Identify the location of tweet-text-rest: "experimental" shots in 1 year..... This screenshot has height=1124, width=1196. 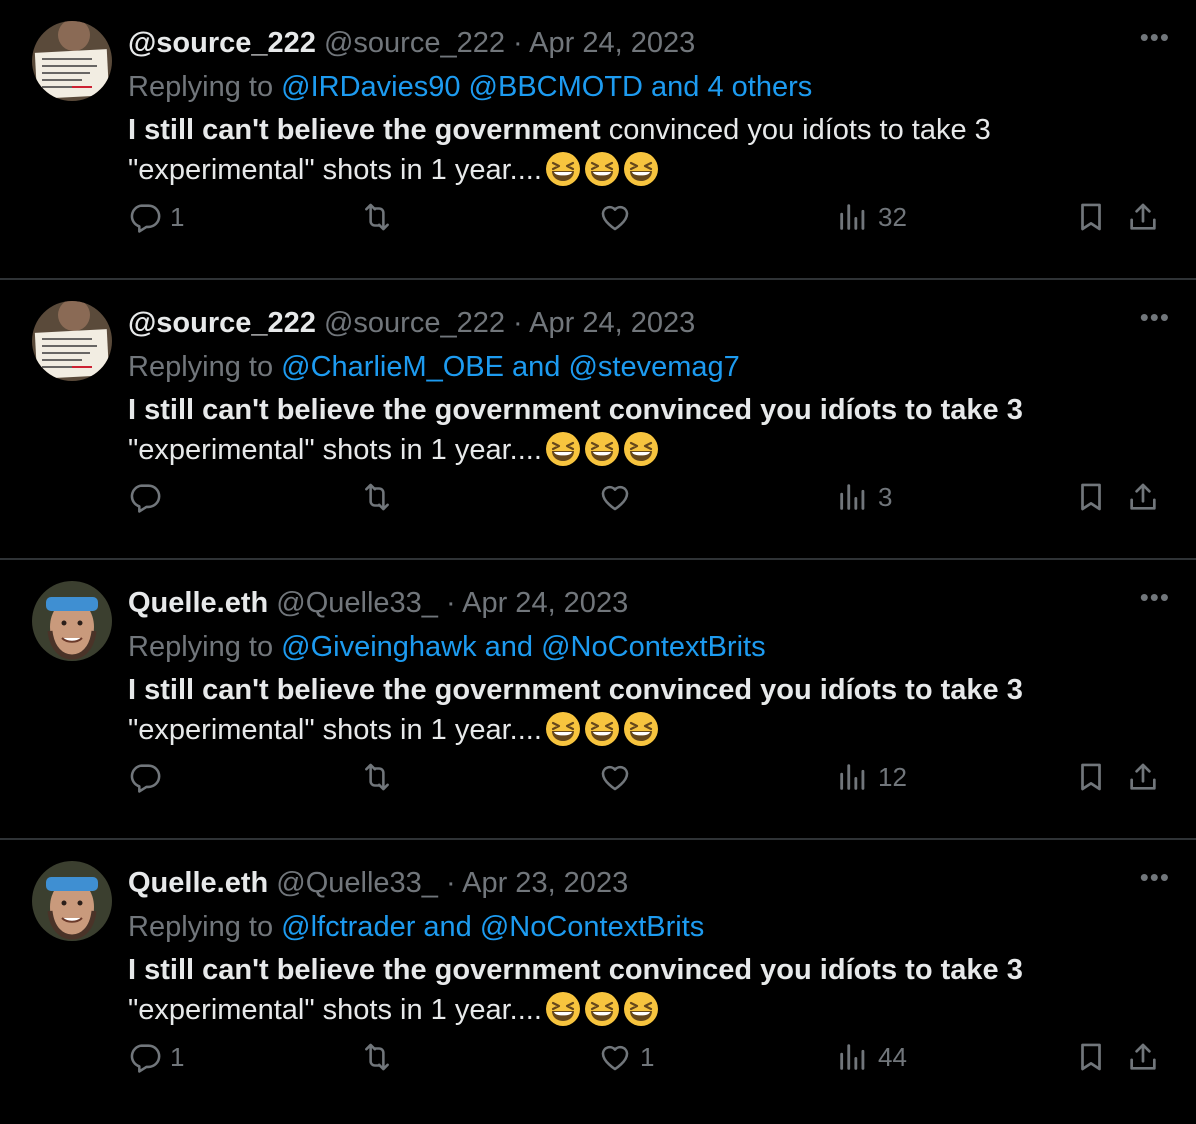
(335, 1010).